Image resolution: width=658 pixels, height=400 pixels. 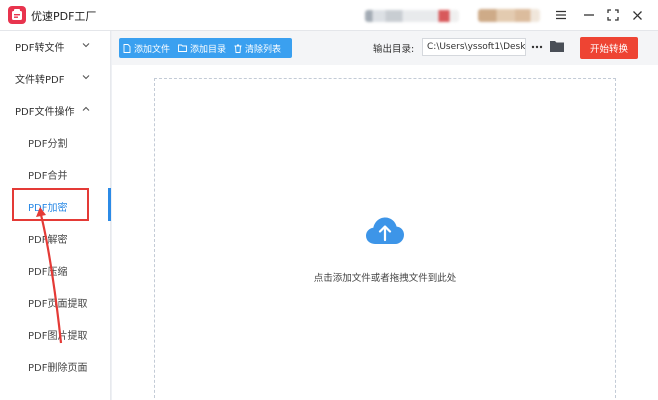 I want to click on more-options-icon, so click(x=537, y=47).